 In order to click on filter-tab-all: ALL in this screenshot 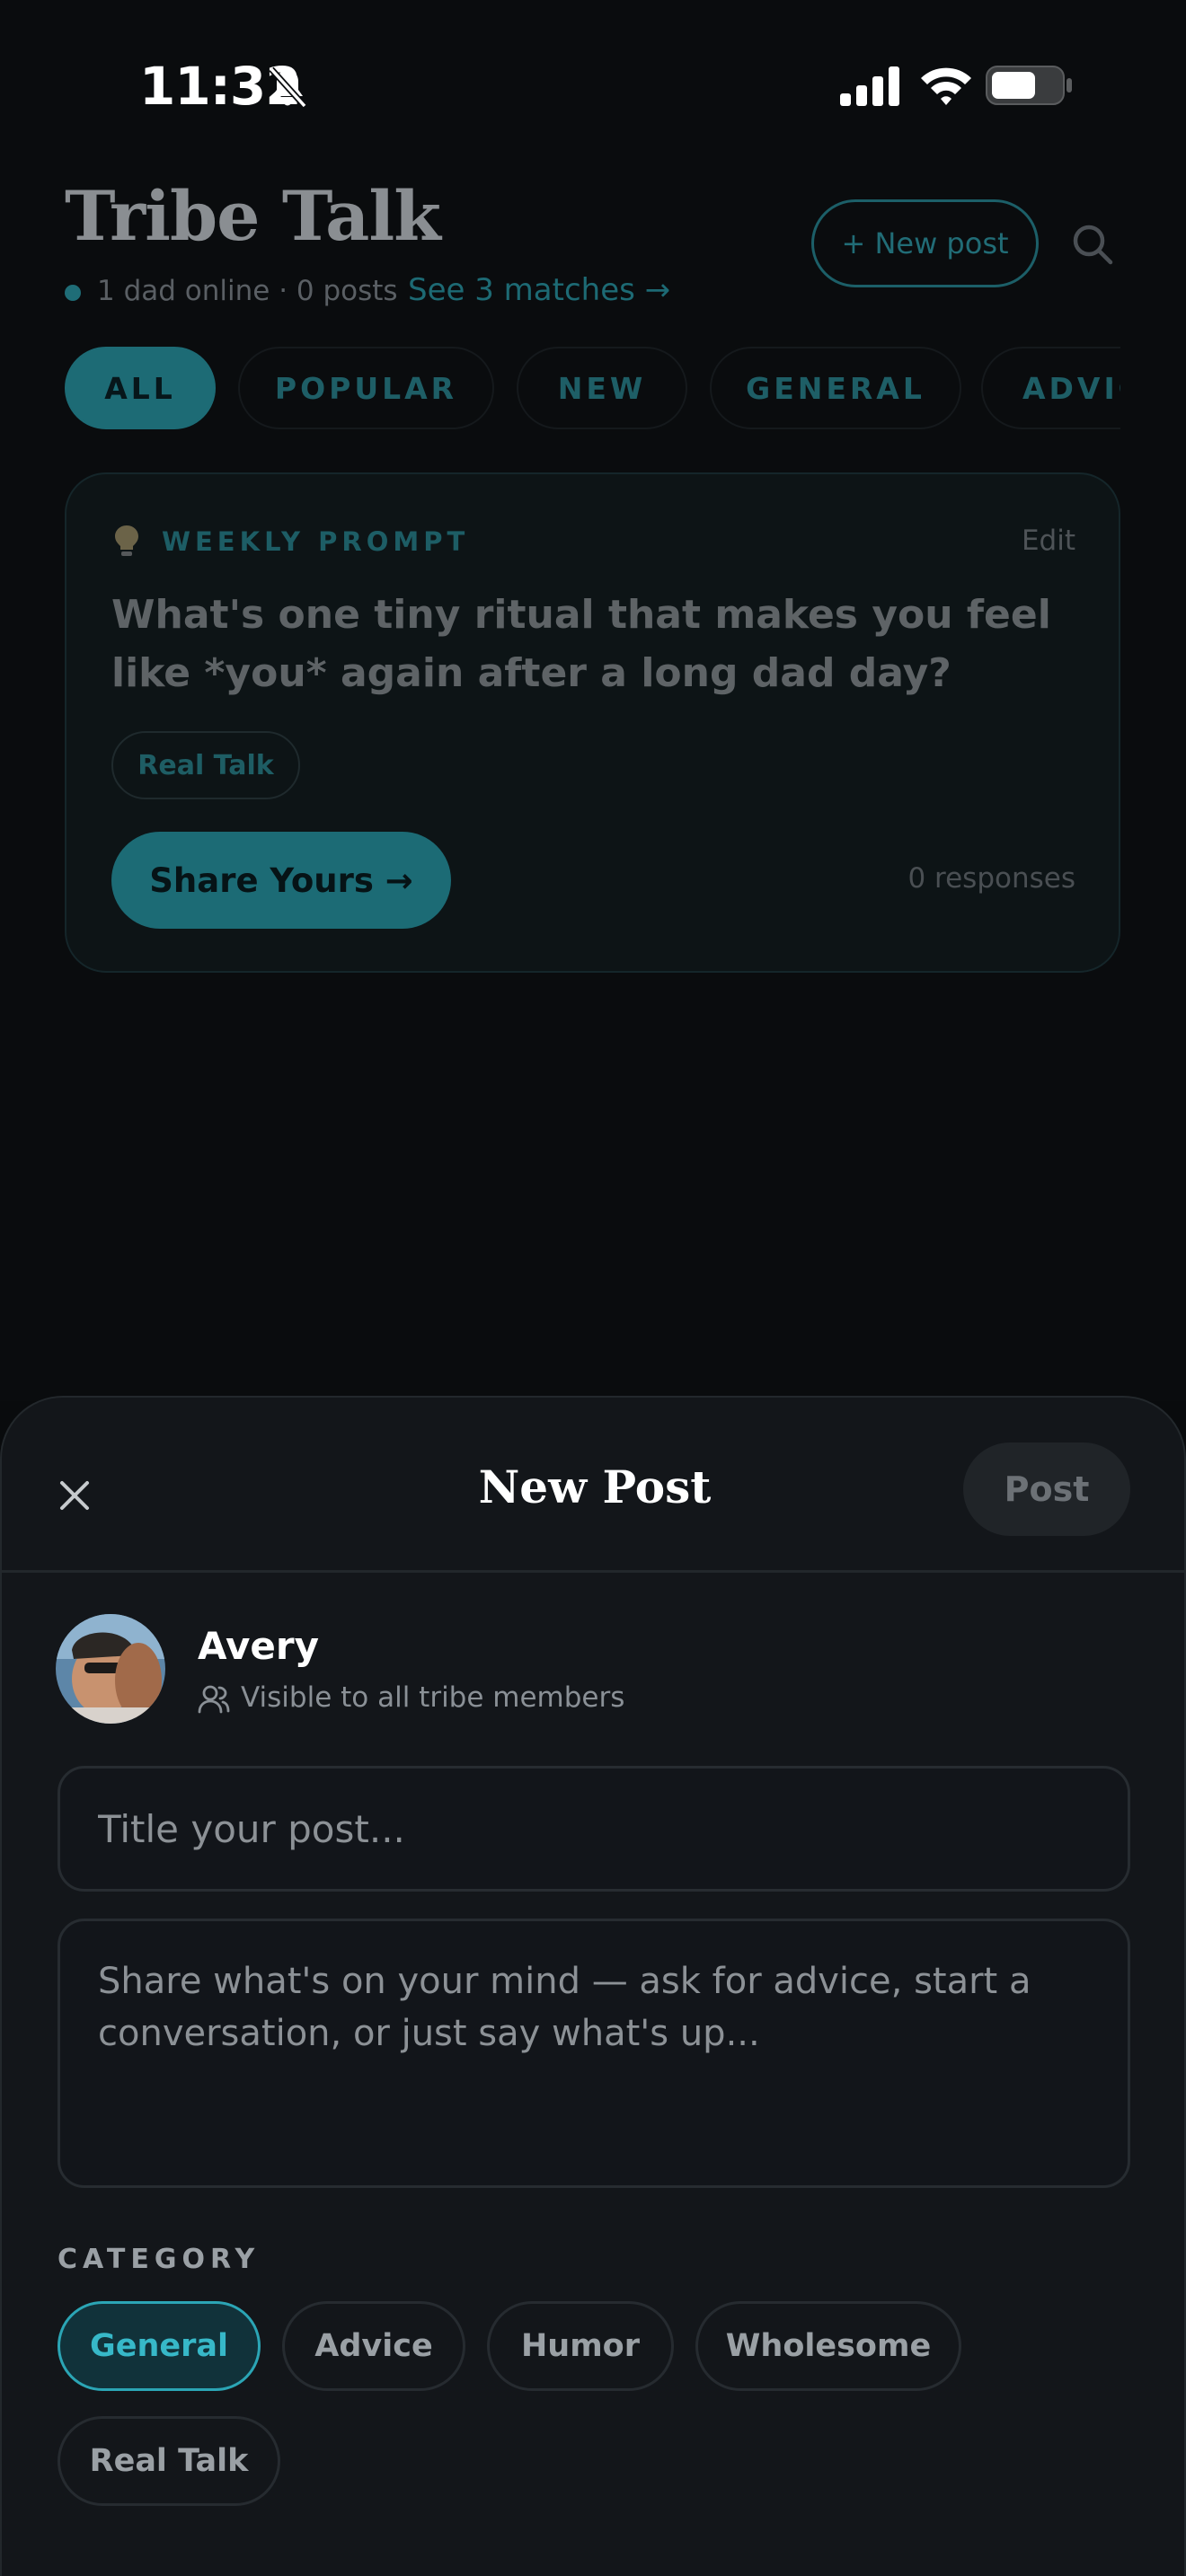, I will do `click(140, 388)`.